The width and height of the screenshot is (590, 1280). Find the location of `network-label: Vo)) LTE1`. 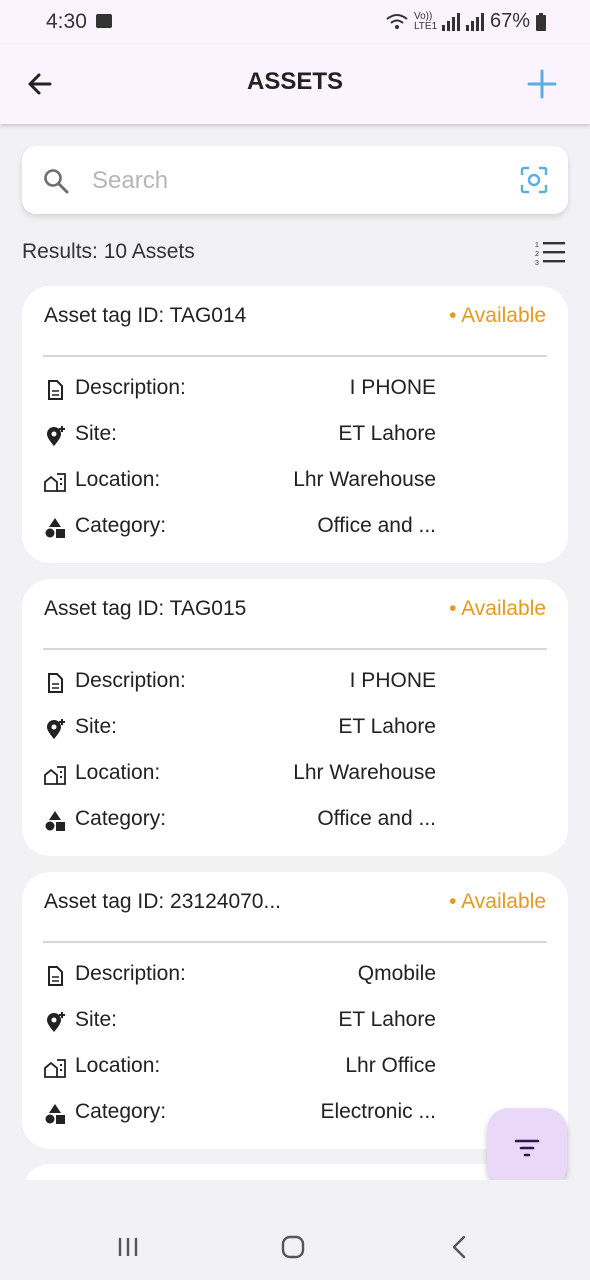

network-label: Vo)) LTE1 is located at coordinates (425, 21).